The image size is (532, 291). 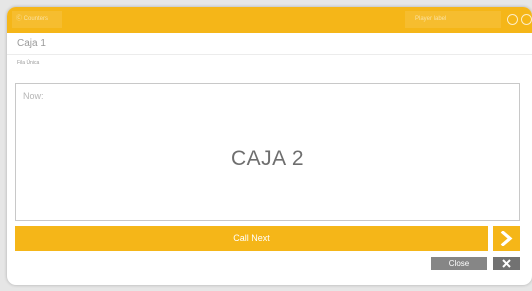 I want to click on close-x-button, so click(x=506, y=263).